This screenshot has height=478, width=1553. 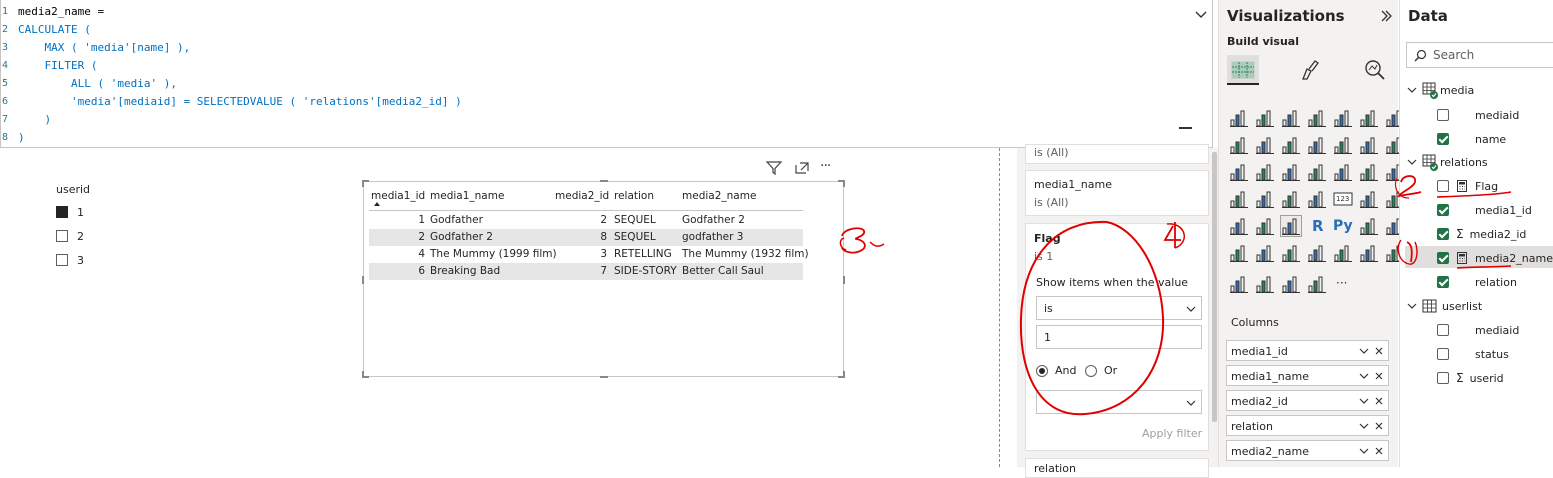 I want to click on goals-visual-icon, so click(x=1369, y=253).